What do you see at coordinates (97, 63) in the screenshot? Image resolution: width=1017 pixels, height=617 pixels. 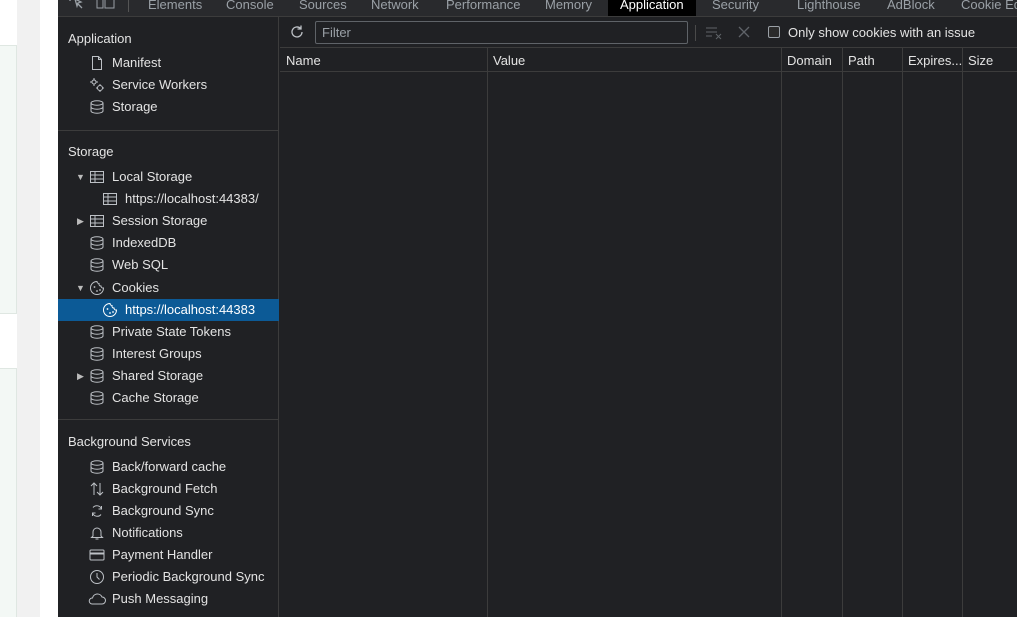 I see `document-icon` at bounding box center [97, 63].